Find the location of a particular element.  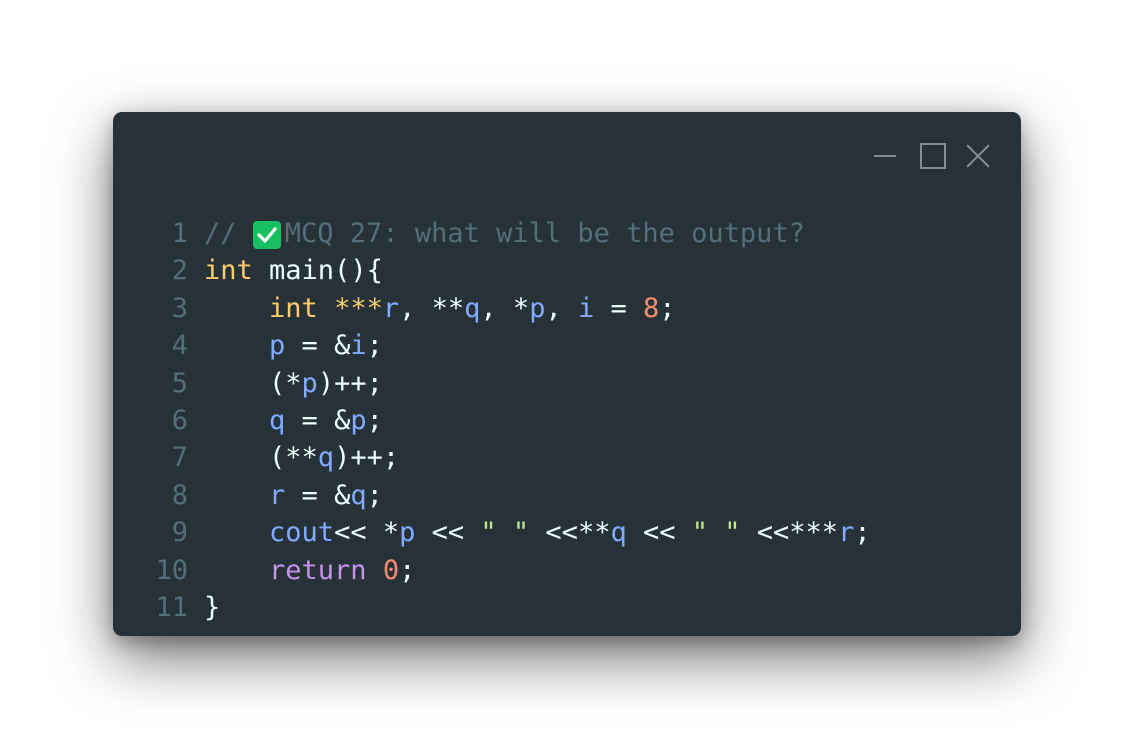

code-content: q = &p; is located at coordinates (293, 420).